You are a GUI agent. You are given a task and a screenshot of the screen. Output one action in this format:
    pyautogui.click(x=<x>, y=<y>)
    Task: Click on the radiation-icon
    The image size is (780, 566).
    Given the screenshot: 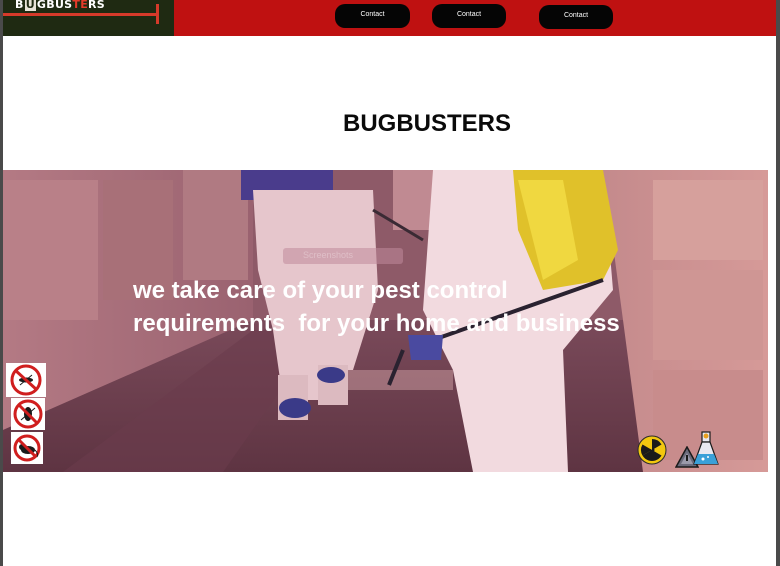 What is the action you would take?
    pyautogui.click(x=652, y=450)
    